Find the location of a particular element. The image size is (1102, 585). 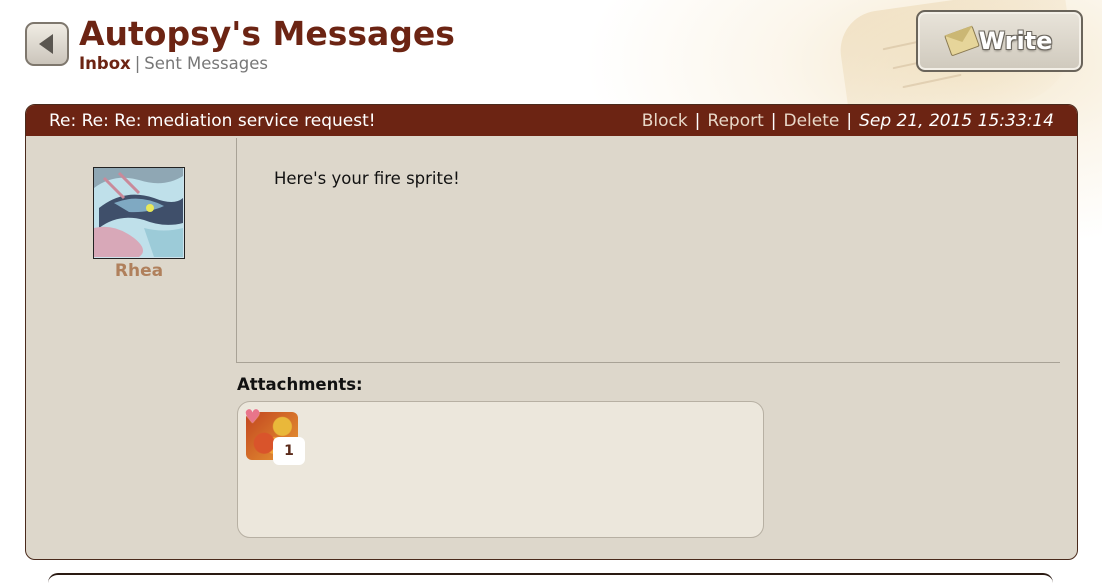

write-button-label: Write is located at coordinates (1015, 41).